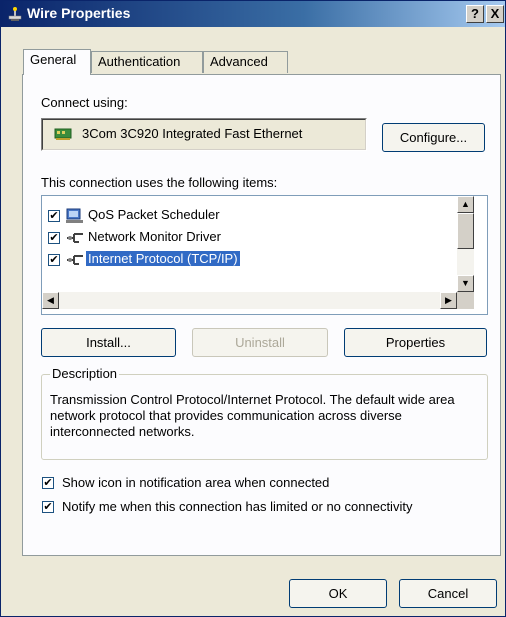  What do you see at coordinates (448, 300) in the screenshot?
I see `scroll-right-icon: ▶` at bounding box center [448, 300].